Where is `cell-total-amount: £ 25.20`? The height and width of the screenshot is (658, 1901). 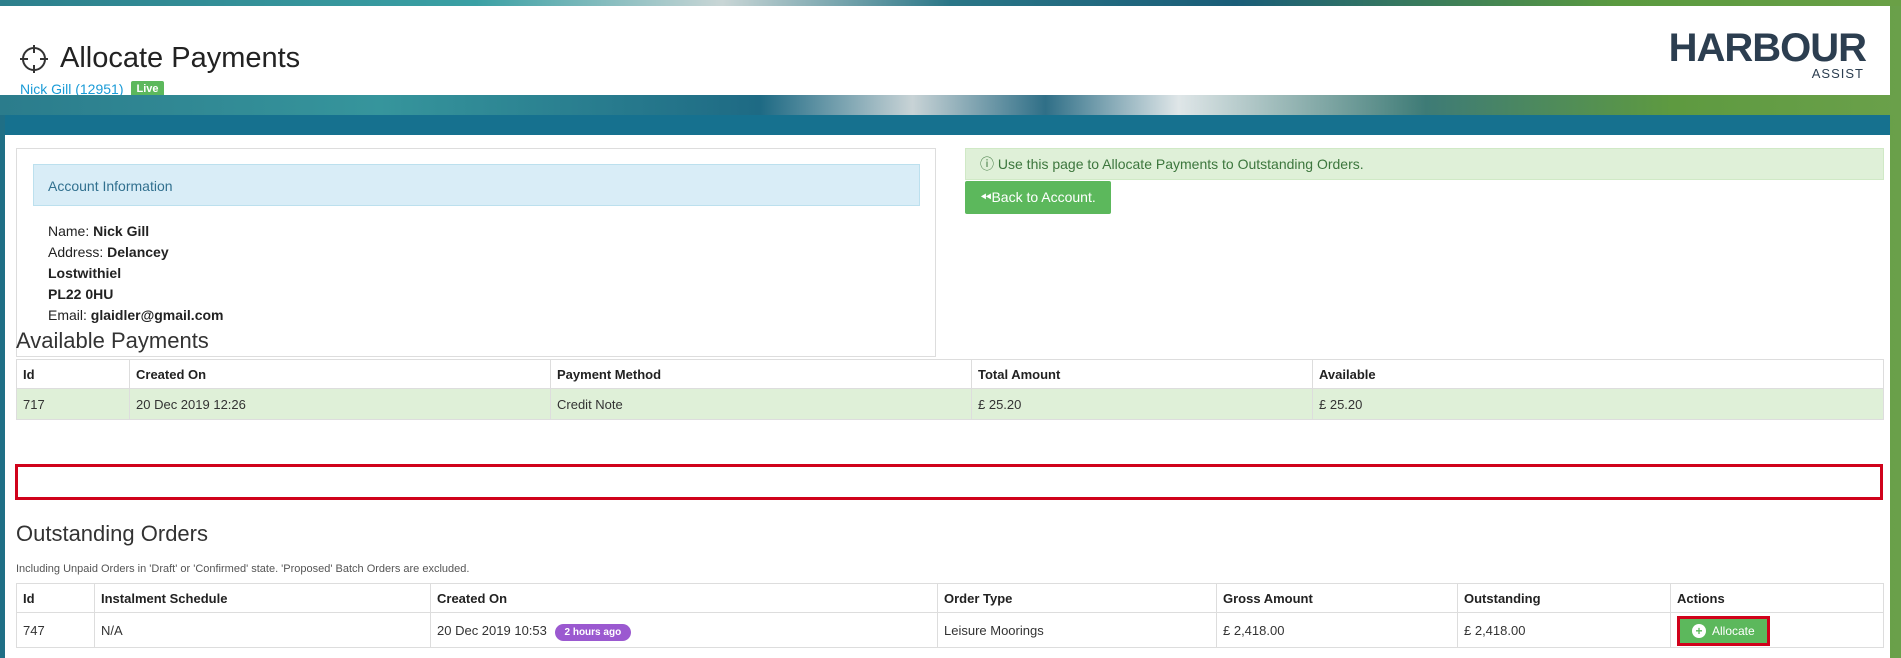 cell-total-amount: £ 25.20 is located at coordinates (1142, 404).